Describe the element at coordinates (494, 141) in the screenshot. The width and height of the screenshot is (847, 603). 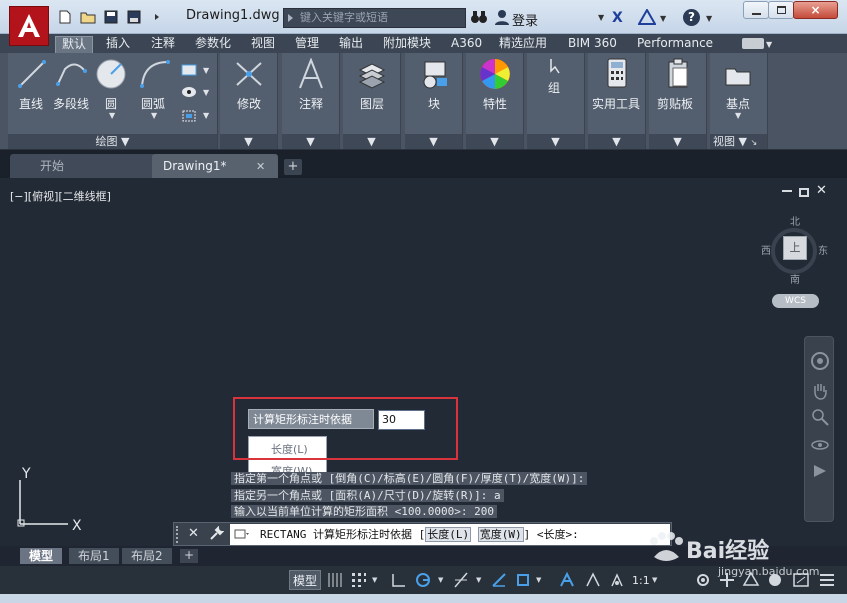
I see `properties-panel-footer: ▼` at that location.